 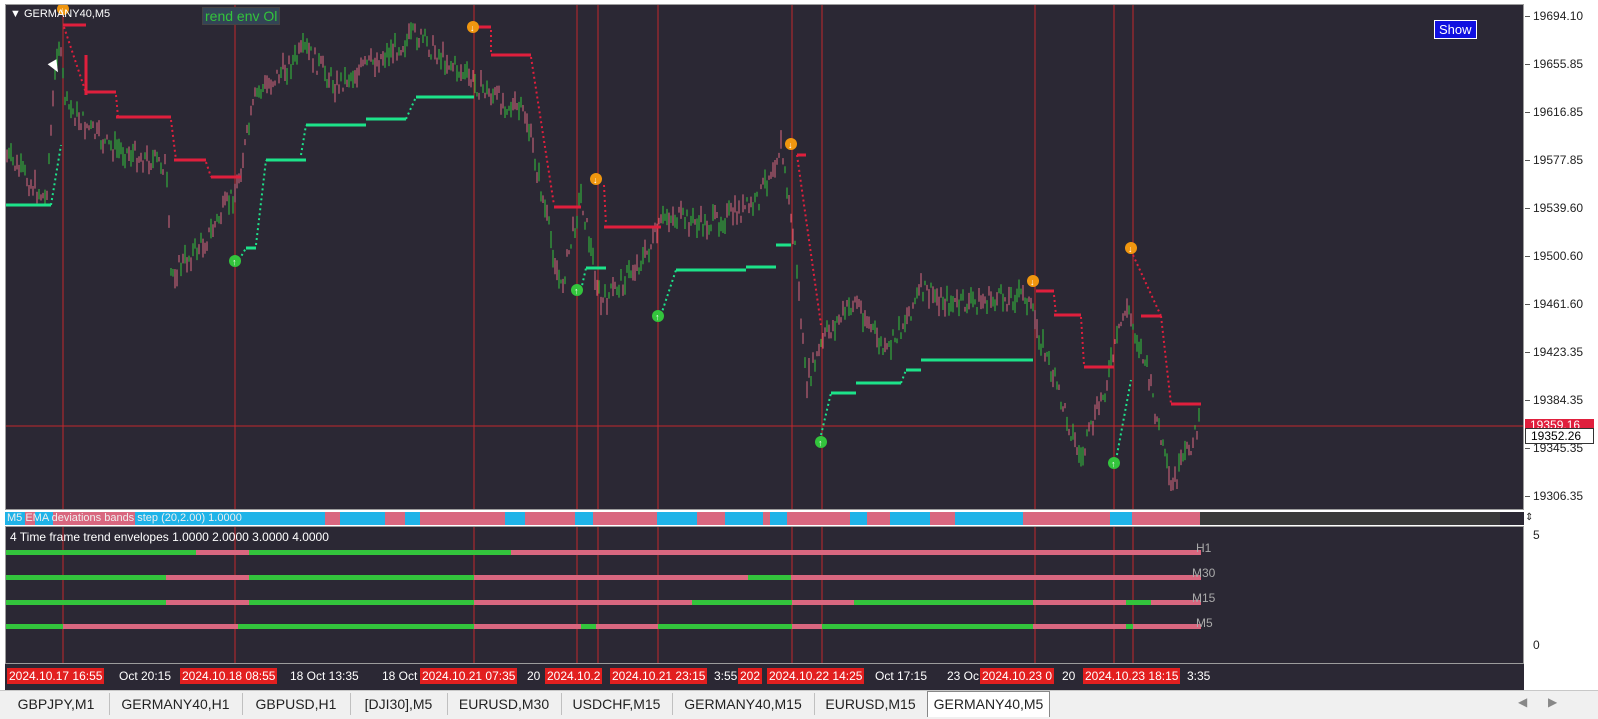 I want to click on chart-tab: EURUSD,M15, so click(x=871, y=704).